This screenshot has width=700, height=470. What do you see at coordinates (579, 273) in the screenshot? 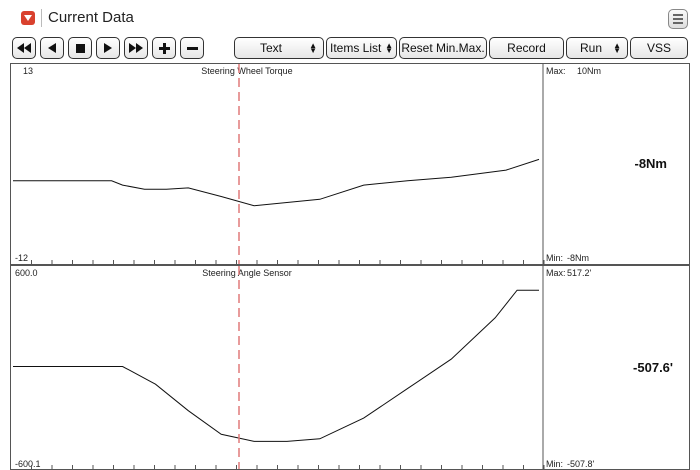
I see `max-value: 517.2'` at bounding box center [579, 273].